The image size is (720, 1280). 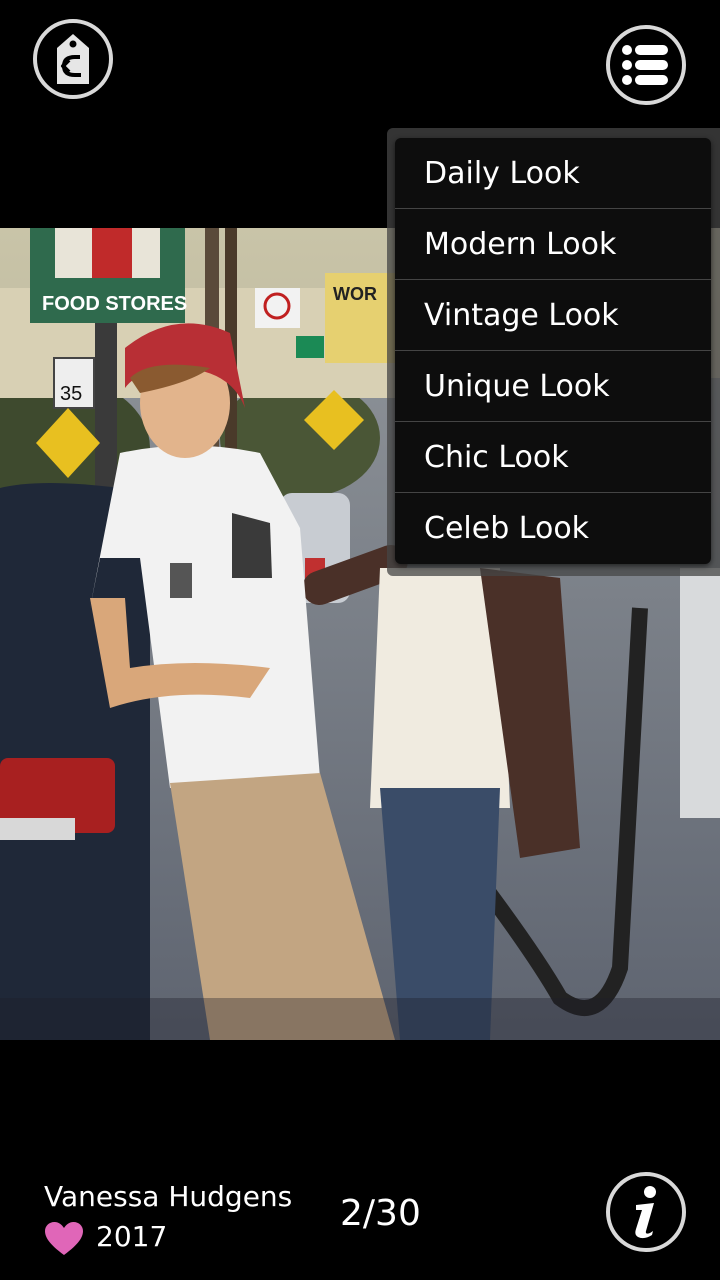 I want to click on menu-button, so click(x=646, y=65).